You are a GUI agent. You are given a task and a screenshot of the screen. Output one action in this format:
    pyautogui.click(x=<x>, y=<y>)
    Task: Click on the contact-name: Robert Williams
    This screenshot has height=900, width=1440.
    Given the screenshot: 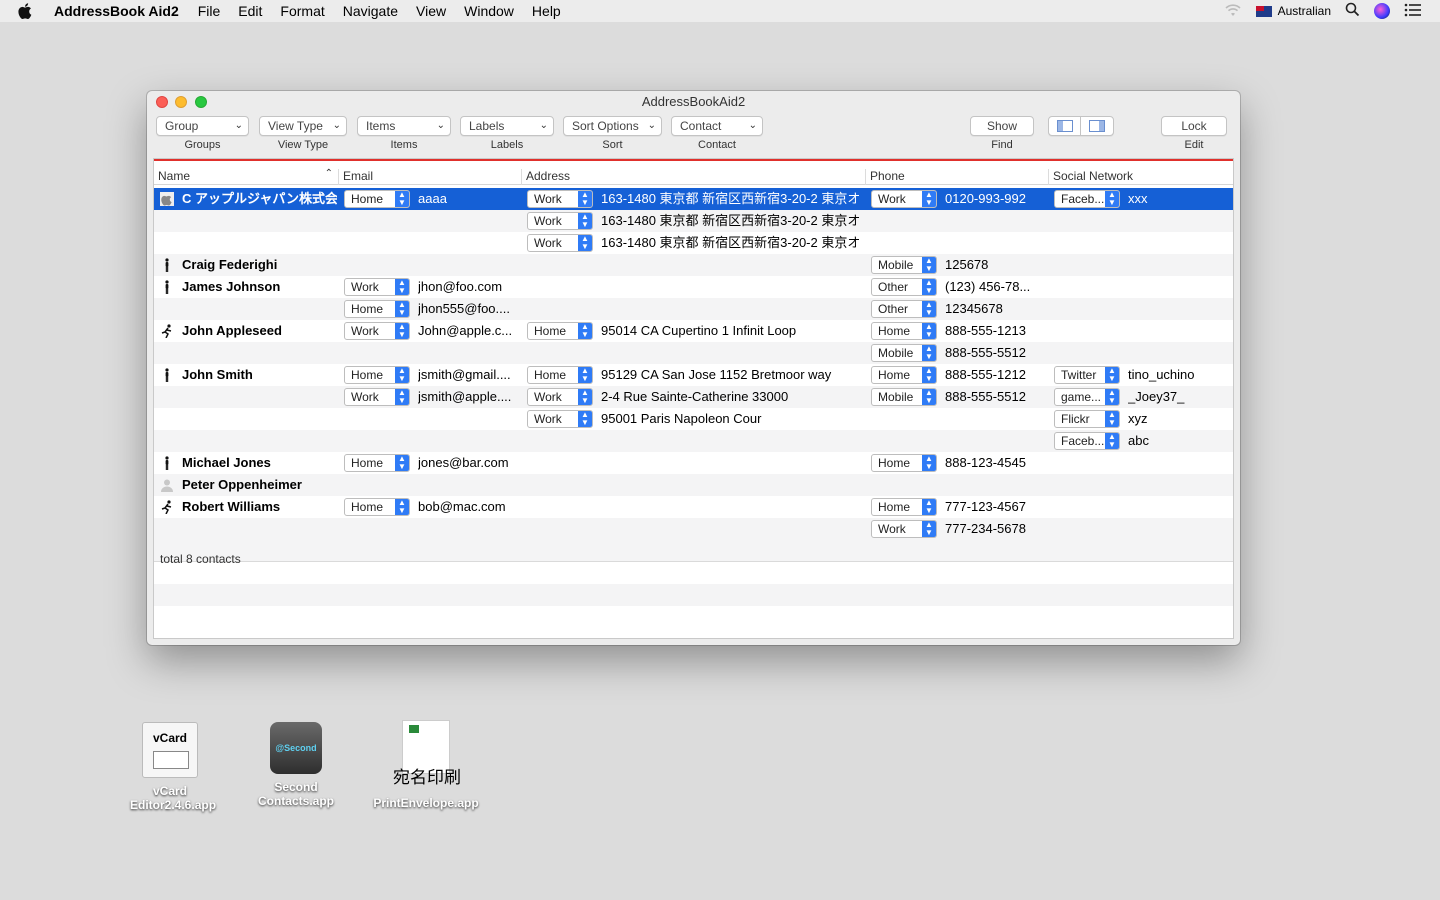 What is the action you would take?
    pyautogui.click(x=259, y=507)
    